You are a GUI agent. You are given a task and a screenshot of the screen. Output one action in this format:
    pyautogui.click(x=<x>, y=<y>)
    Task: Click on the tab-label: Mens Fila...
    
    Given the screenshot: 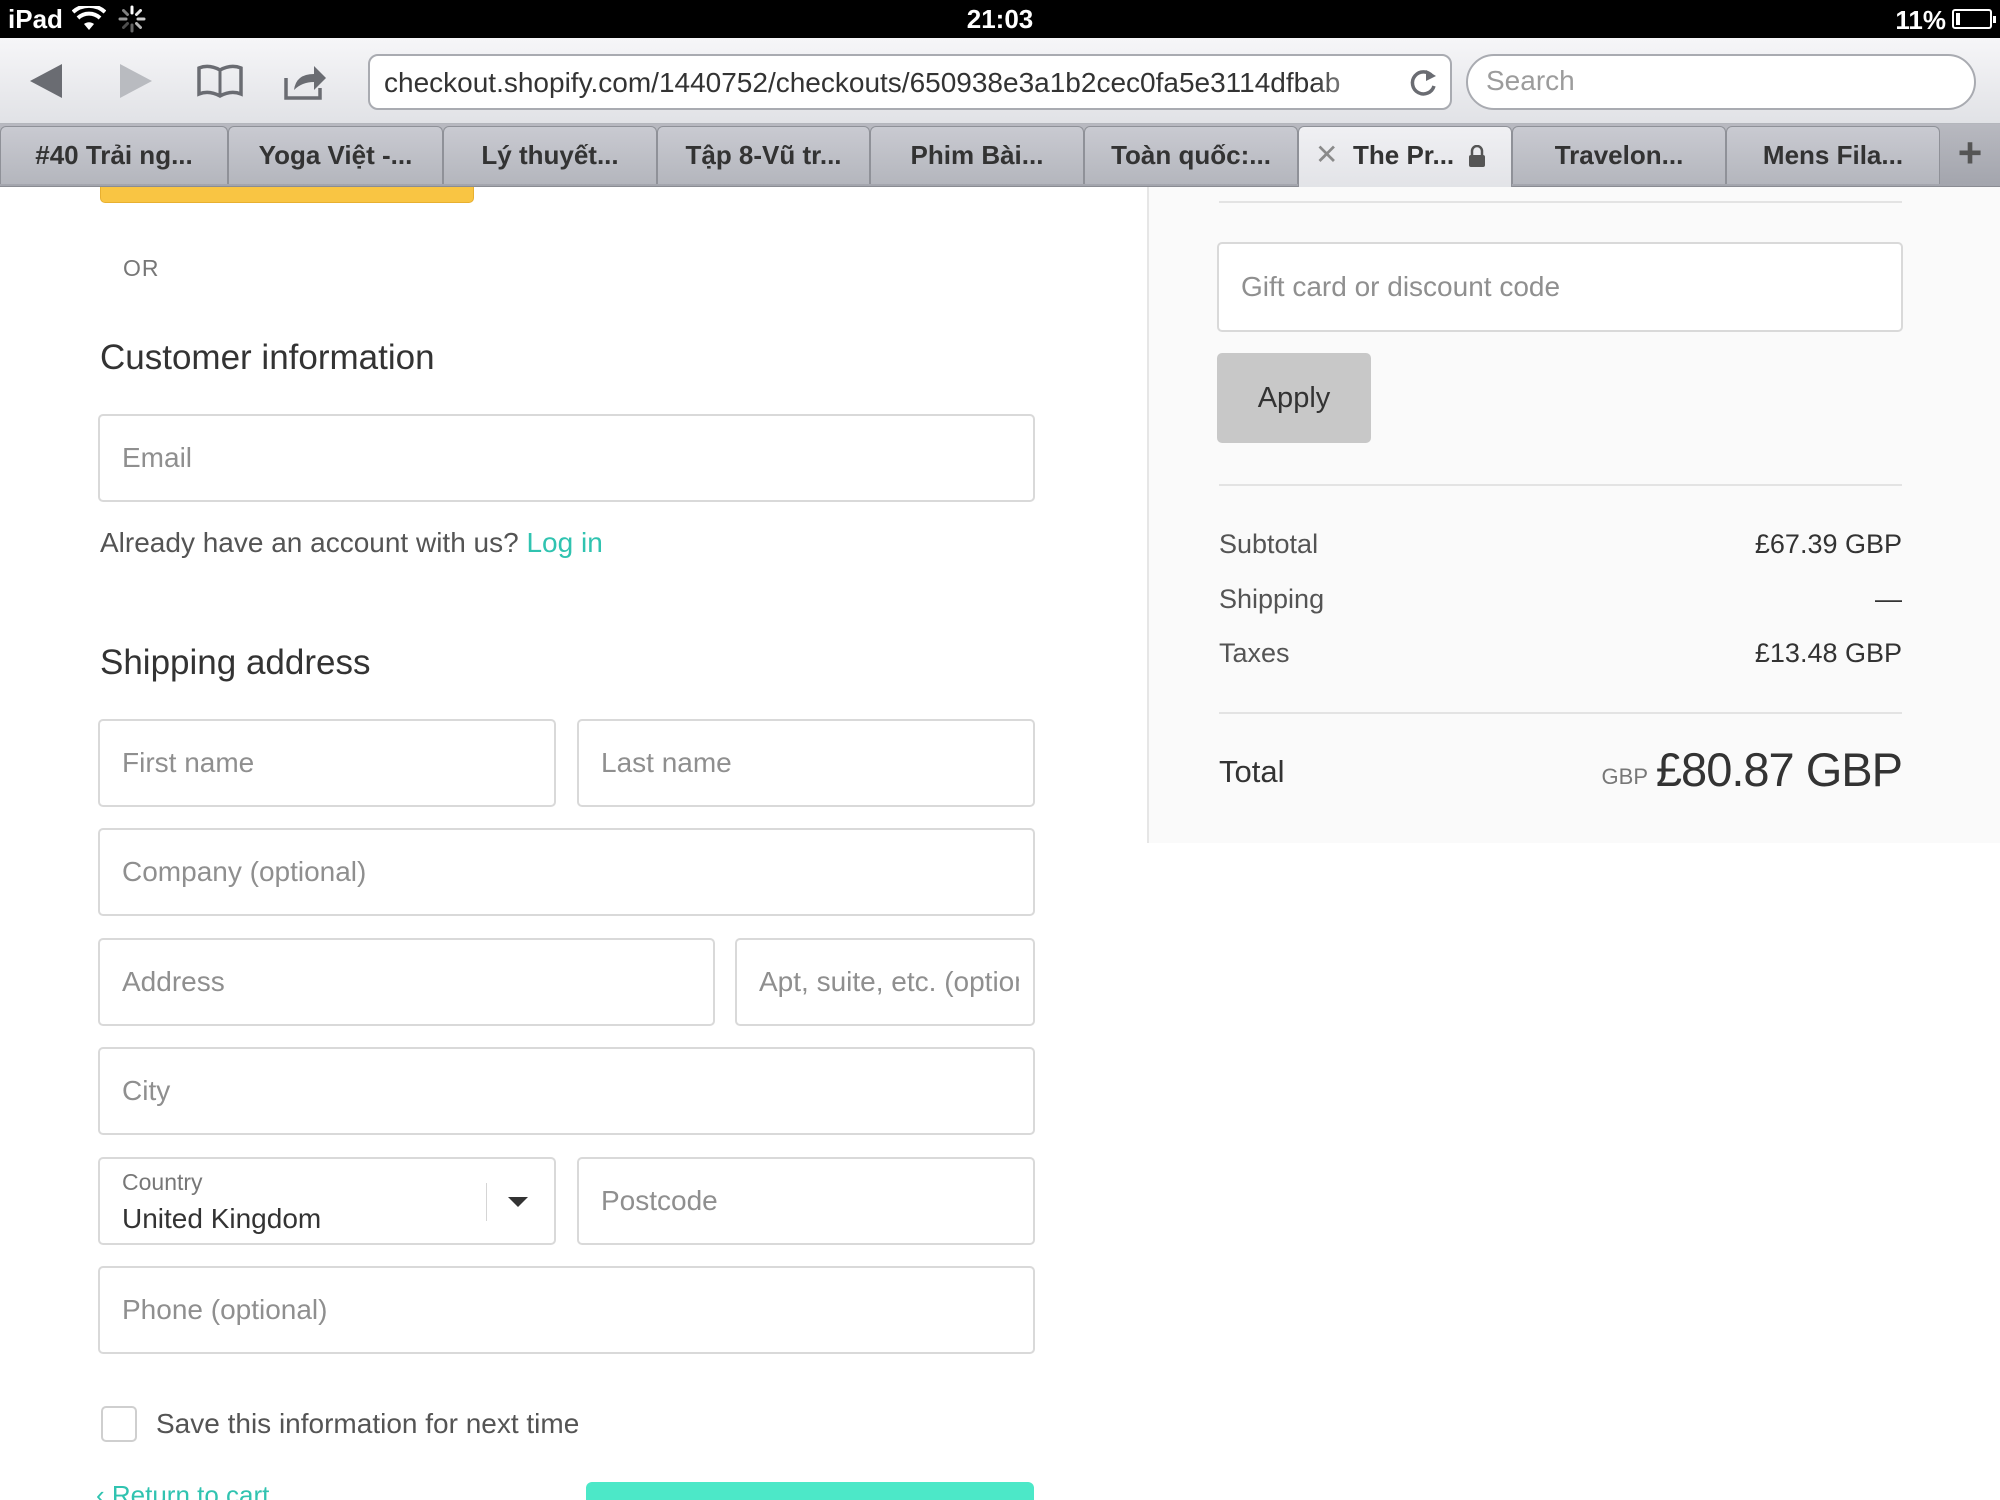 What is the action you would take?
    pyautogui.click(x=1833, y=155)
    